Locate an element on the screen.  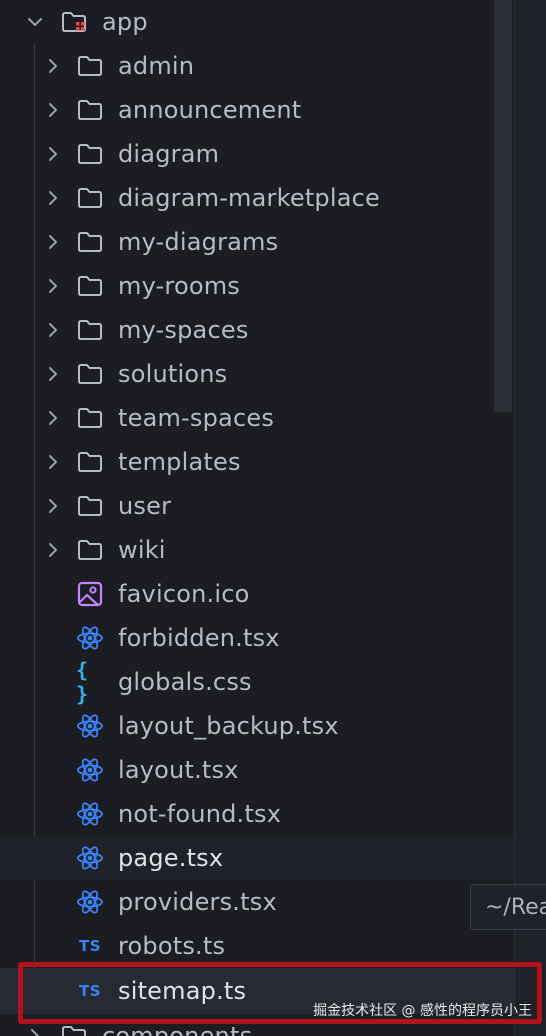
tree-item-folder: announcement is located at coordinates (257, 110).